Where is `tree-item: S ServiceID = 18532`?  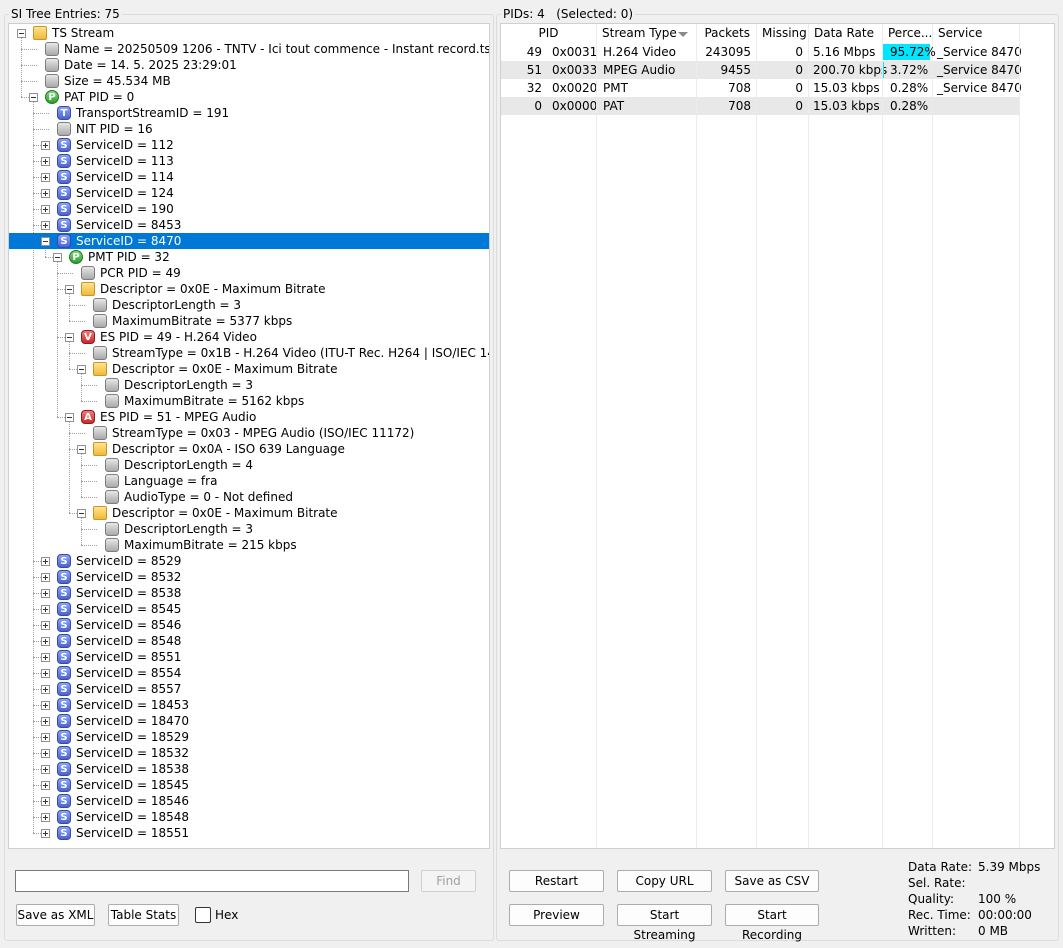
tree-item: S ServiceID = 18532 is located at coordinates (249, 753).